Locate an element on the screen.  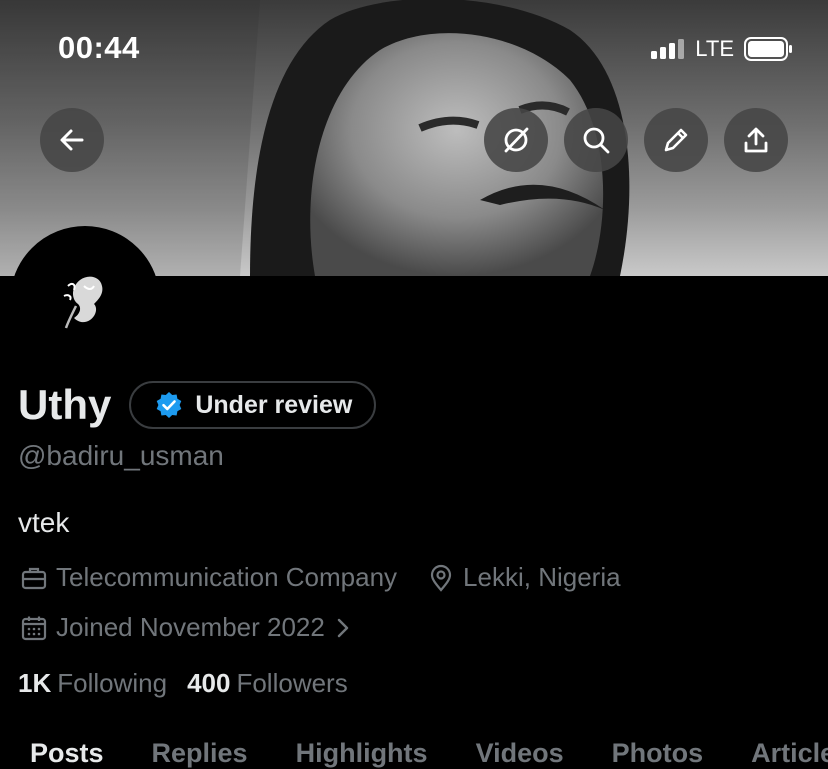
network-type: LTE is located at coordinates (714, 48).